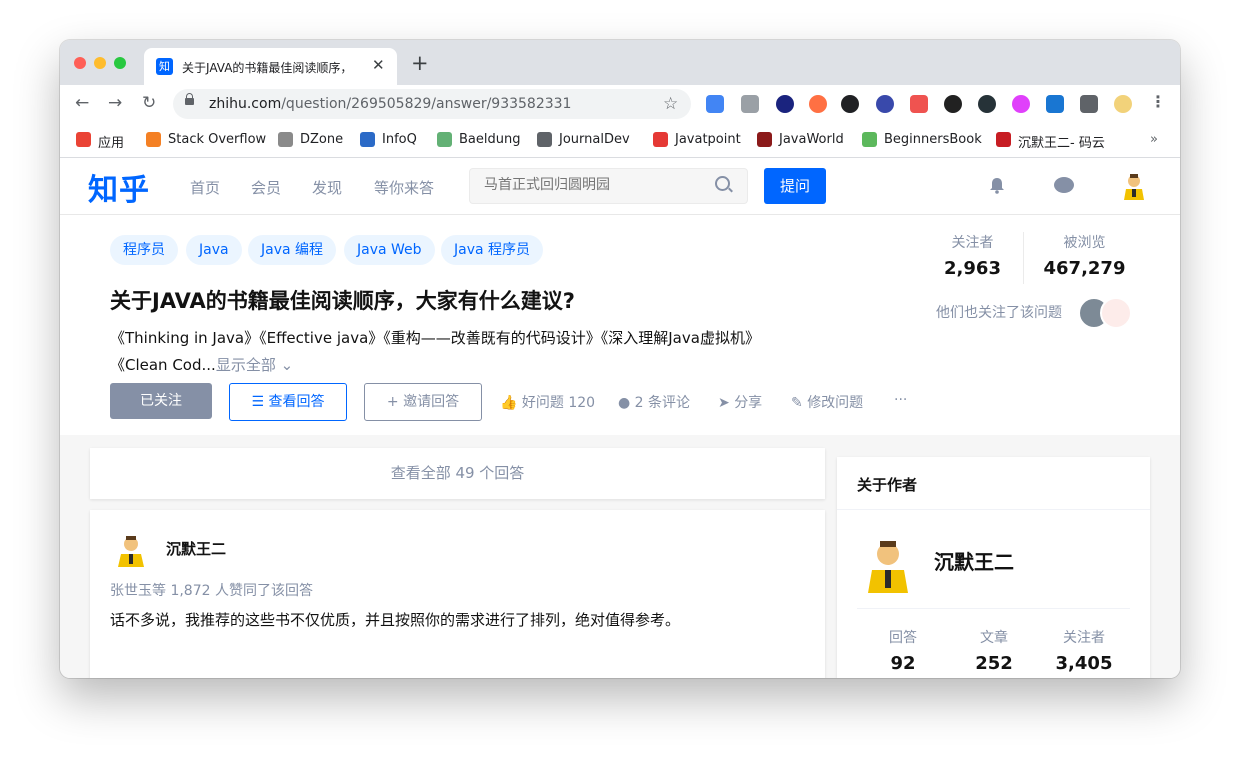  I want to click on extension-chat-icon, so click(987, 104).